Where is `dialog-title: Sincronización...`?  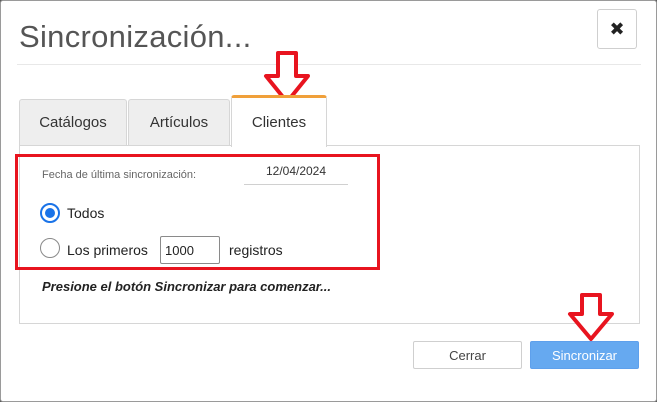 dialog-title: Sincronización... is located at coordinates (135, 36).